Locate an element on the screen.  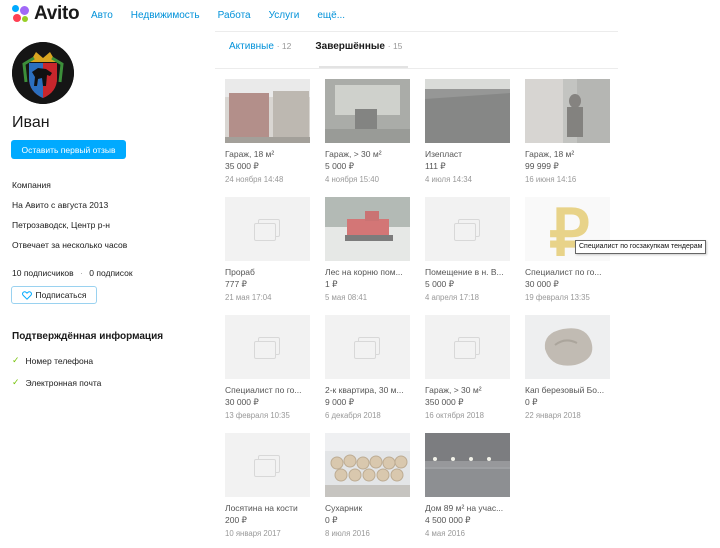
nav-link-auto: Авто is located at coordinates (102, 15).